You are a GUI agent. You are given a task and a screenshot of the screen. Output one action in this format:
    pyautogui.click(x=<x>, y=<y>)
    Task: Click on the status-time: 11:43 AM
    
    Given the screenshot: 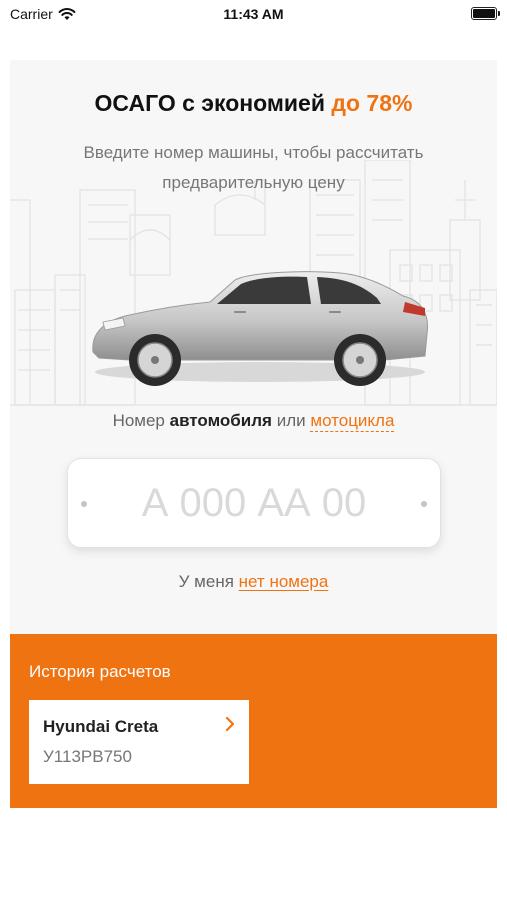 What is the action you would take?
    pyautogui.click(x=253, y=14)
    